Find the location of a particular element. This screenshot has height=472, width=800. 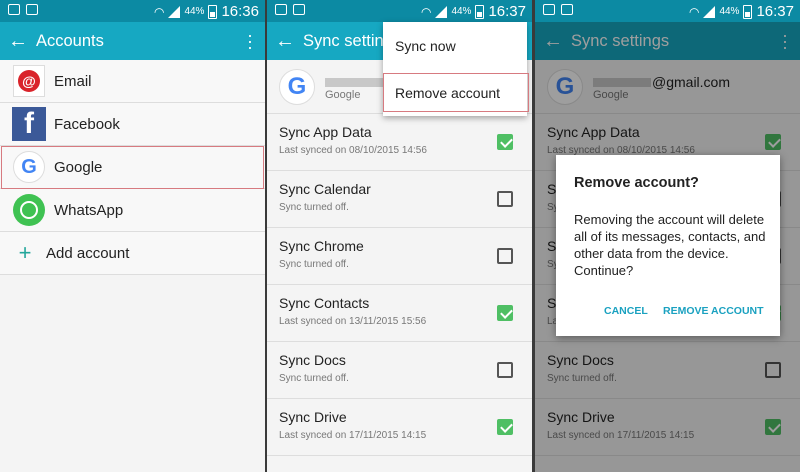

account-item-google: G Google is located at coordinates (132, 167).